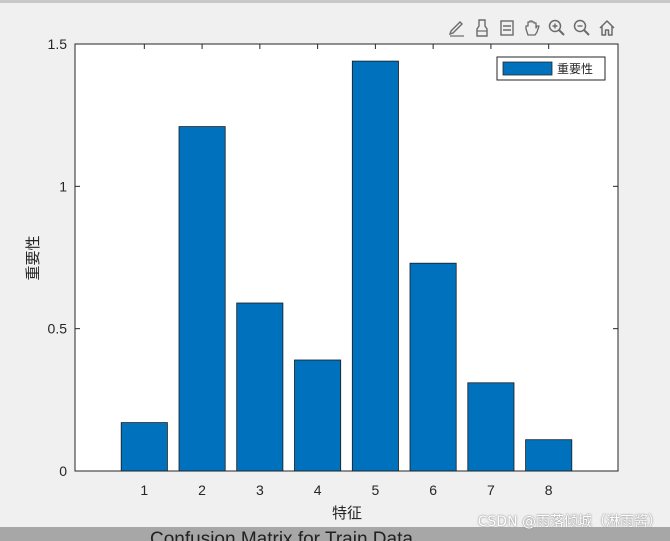  Describe the element at coordinates (260, 490) in the screenshot. I see `x-tick-label: 3` at that location.